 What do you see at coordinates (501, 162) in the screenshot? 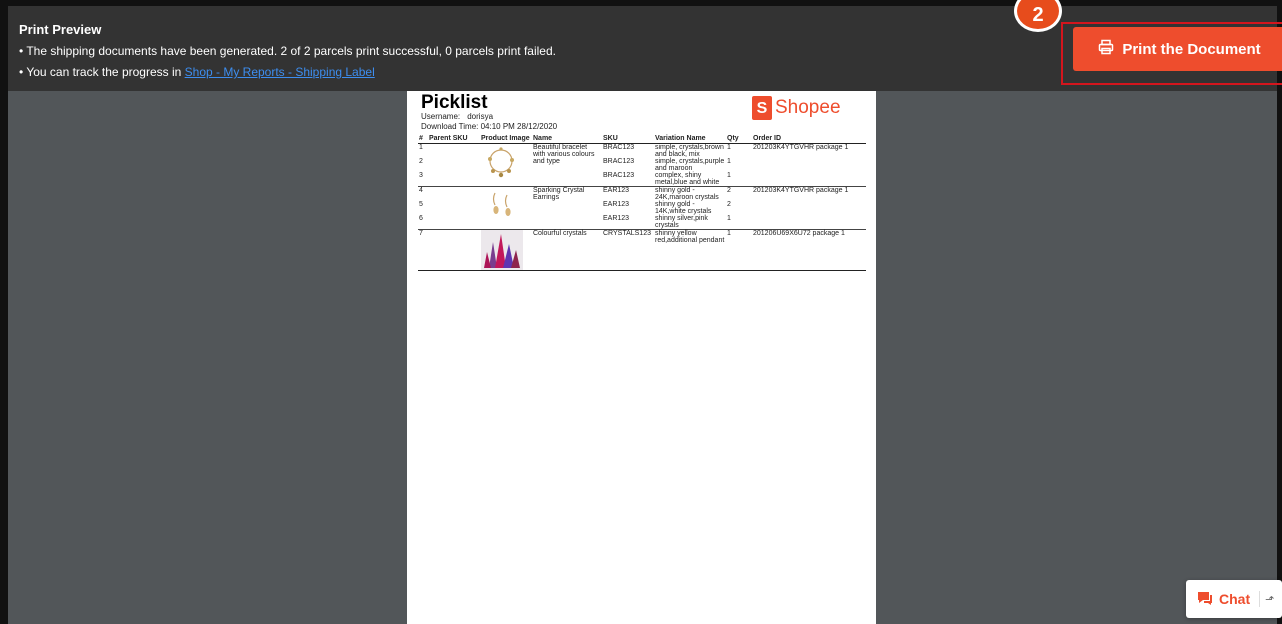
I see `bracelet-image` at bounding box center [501, 162].